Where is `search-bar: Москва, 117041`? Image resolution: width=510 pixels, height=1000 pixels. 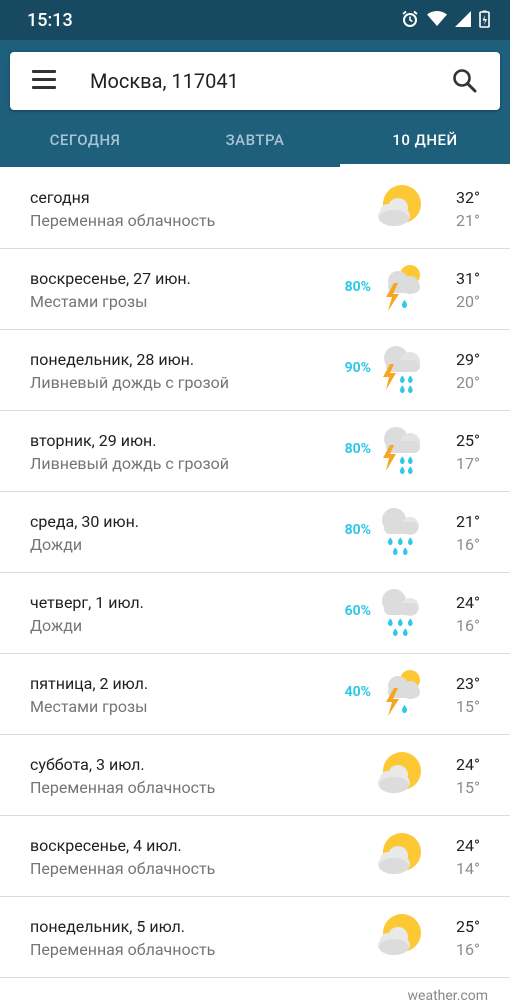 search-bar: Москва, 117041 is located at coordinates (255, 81).